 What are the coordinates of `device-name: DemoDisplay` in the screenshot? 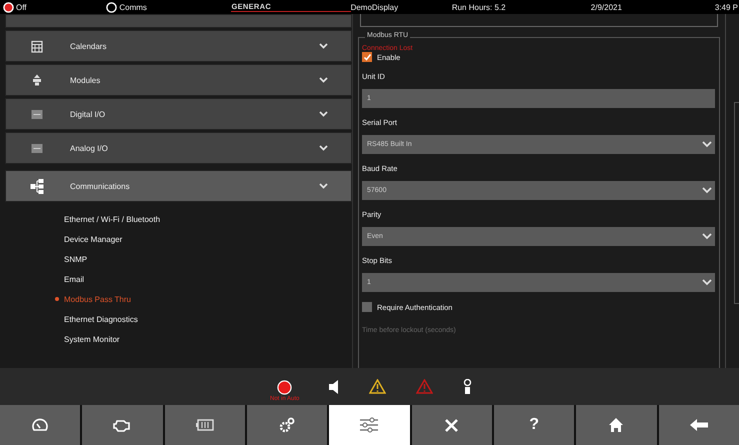 It's located at (375, 7).